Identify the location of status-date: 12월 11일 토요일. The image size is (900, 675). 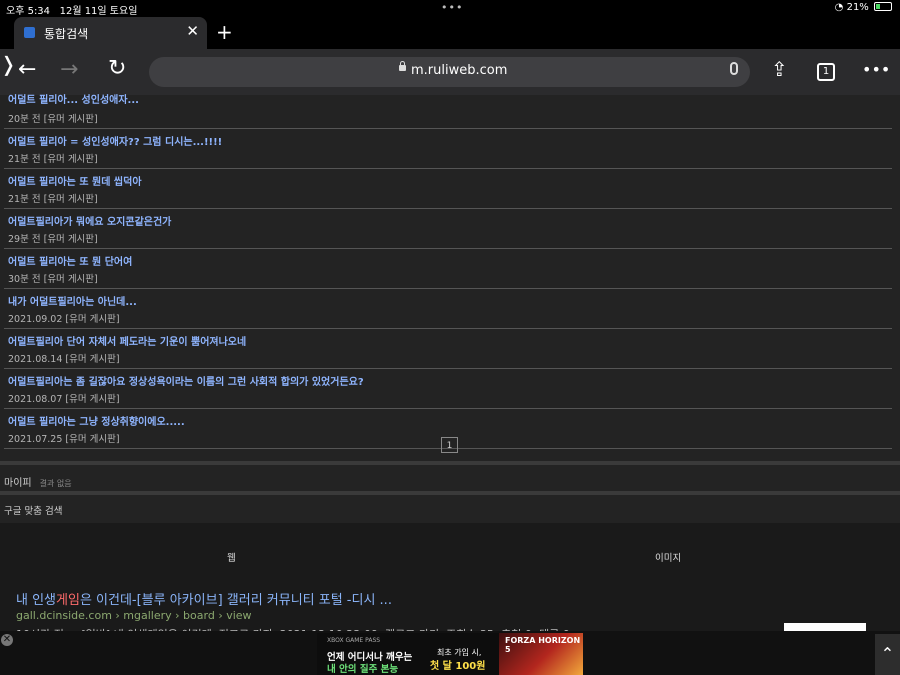
(98, 11).